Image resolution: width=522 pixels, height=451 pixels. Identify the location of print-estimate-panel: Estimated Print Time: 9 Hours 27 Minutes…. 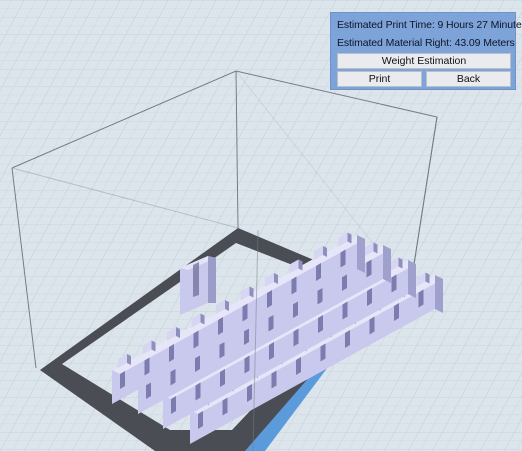
(426, 51).